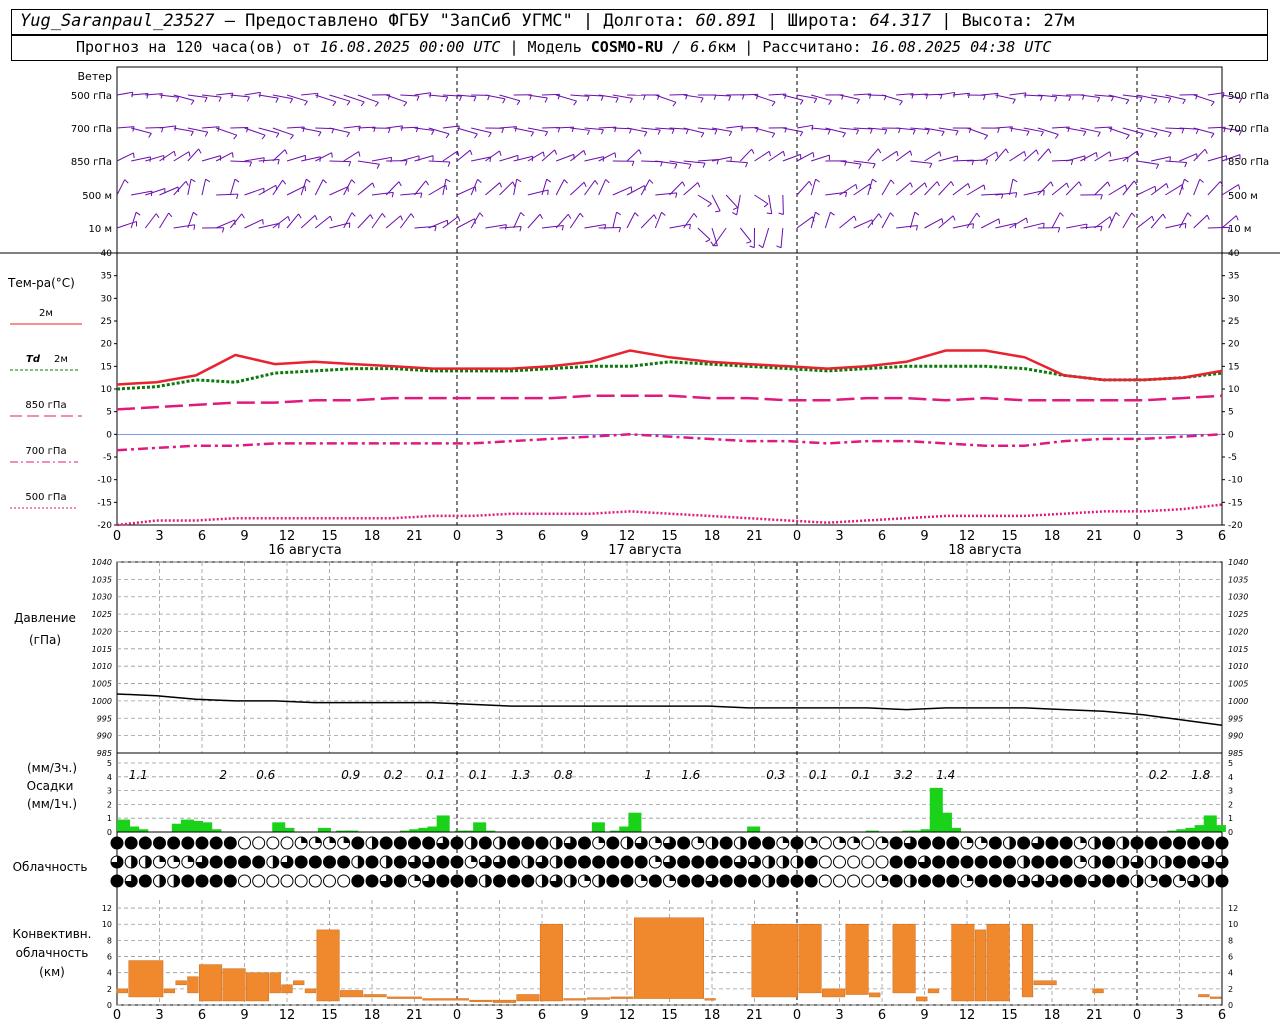  What do you see at coordinates (1238, 649) in the screenshot?
I see `pressure-tick-right: 1015` at bounding box center [1238, 649].